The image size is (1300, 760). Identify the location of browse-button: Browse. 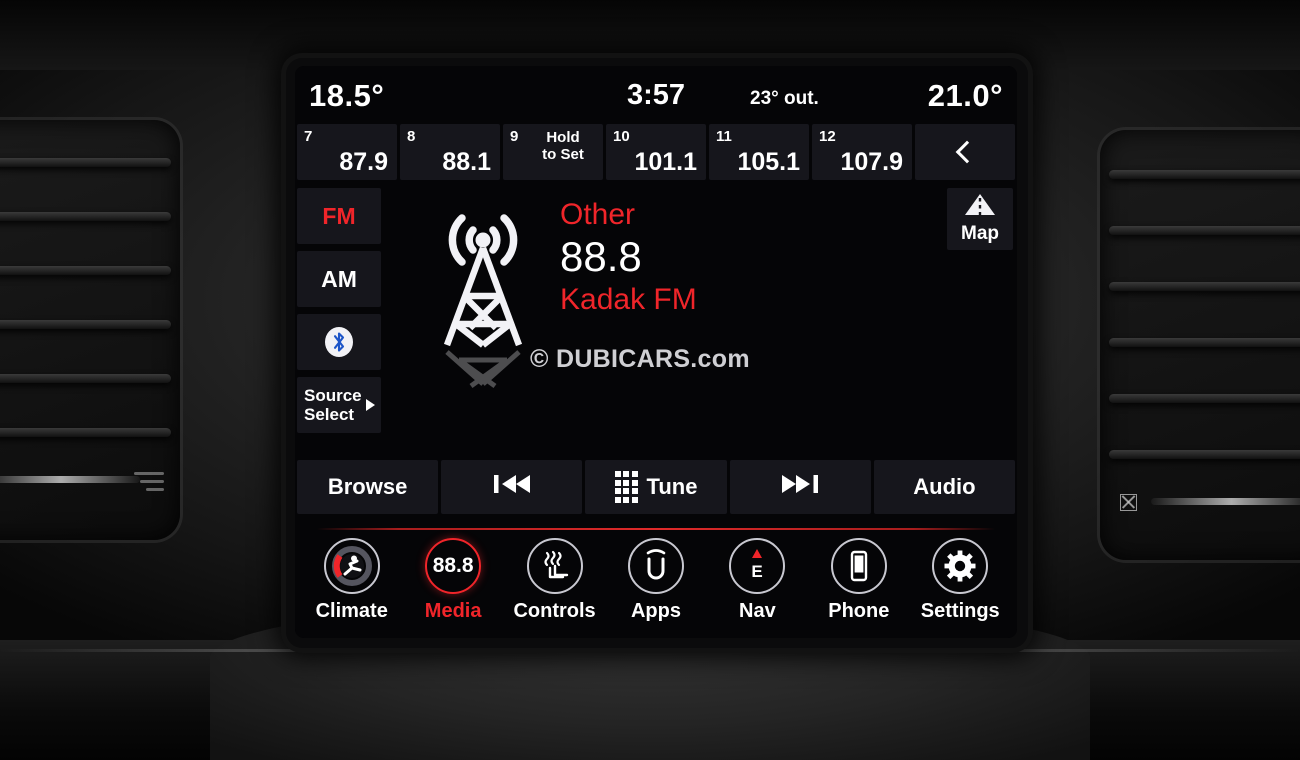
(368, 487).